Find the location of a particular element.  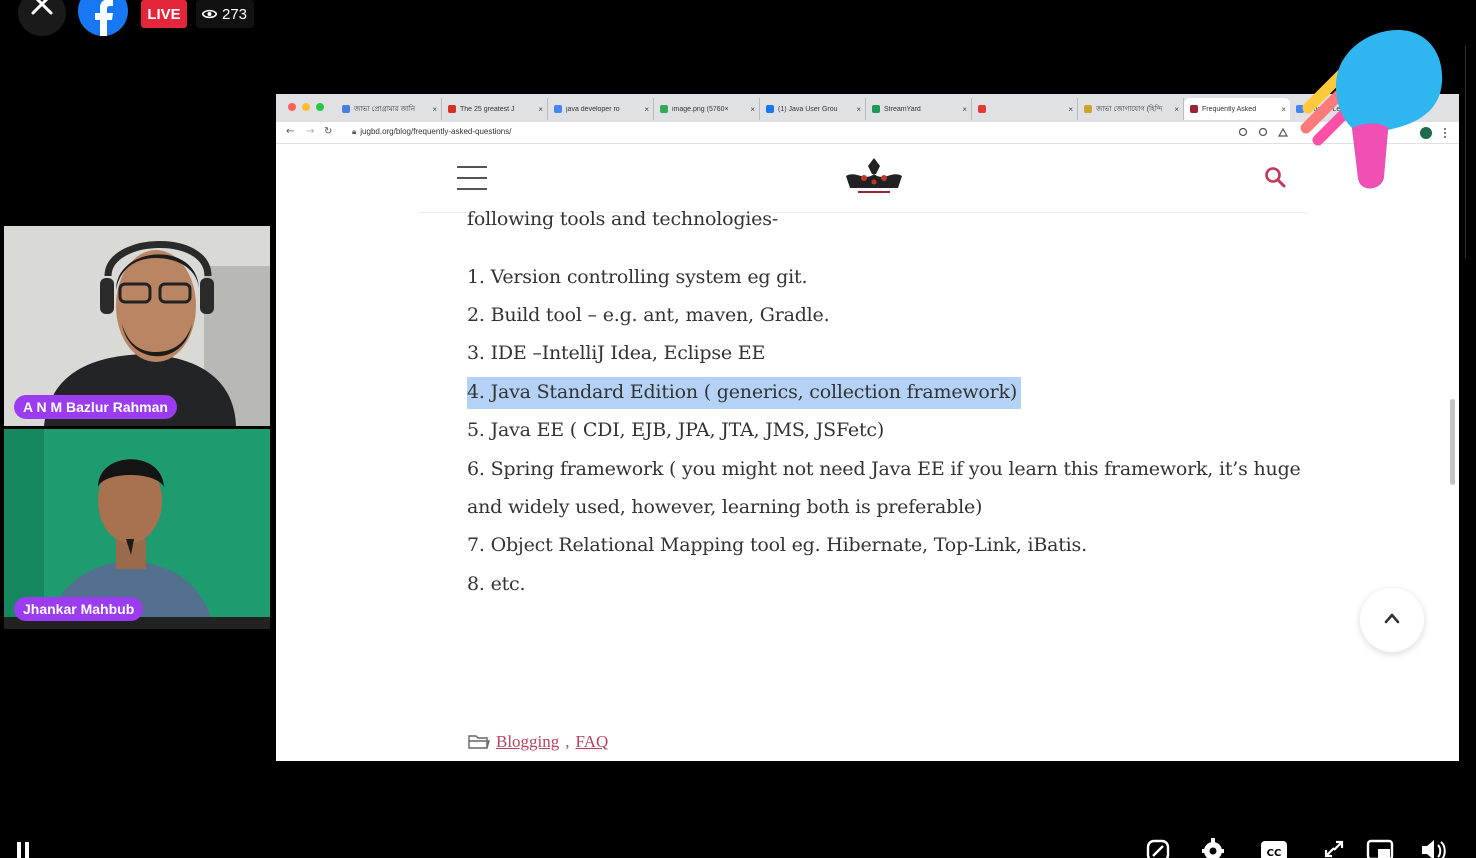

stream-top-bar: LIVE 273 is located at coordinates (738, 20).